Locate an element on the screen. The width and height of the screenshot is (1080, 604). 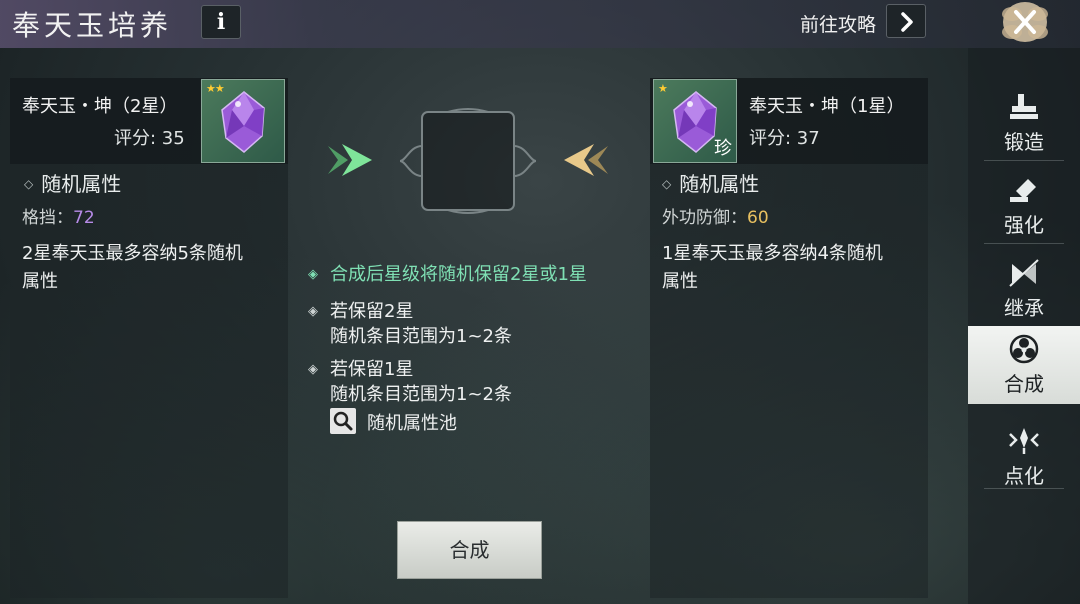
compose-rule-tip: ◈ 合成后星级将随机保留2星或1星 is located at coordinates (447, 274).